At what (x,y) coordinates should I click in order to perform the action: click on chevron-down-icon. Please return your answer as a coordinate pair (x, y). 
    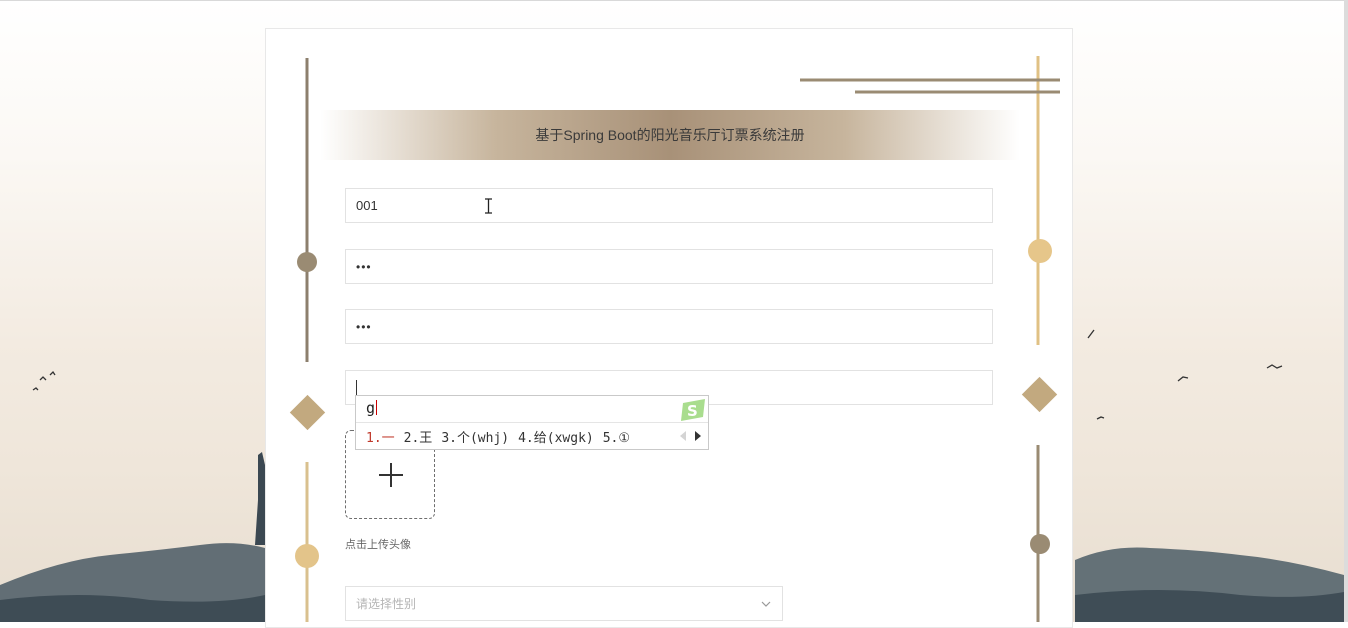
    Looking at the image, I should click on (766, 604).